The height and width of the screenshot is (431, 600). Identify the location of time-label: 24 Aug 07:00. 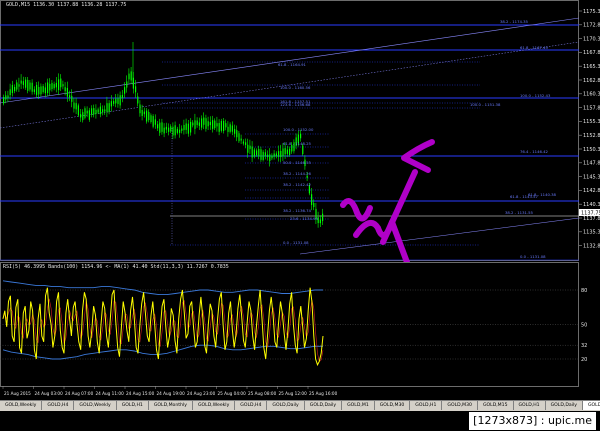
(79, 393).